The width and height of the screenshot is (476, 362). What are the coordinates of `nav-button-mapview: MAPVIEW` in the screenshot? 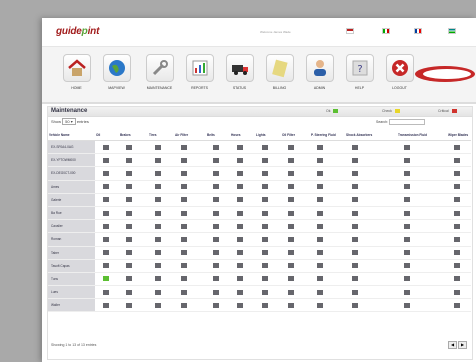 It's located at (116, 73).